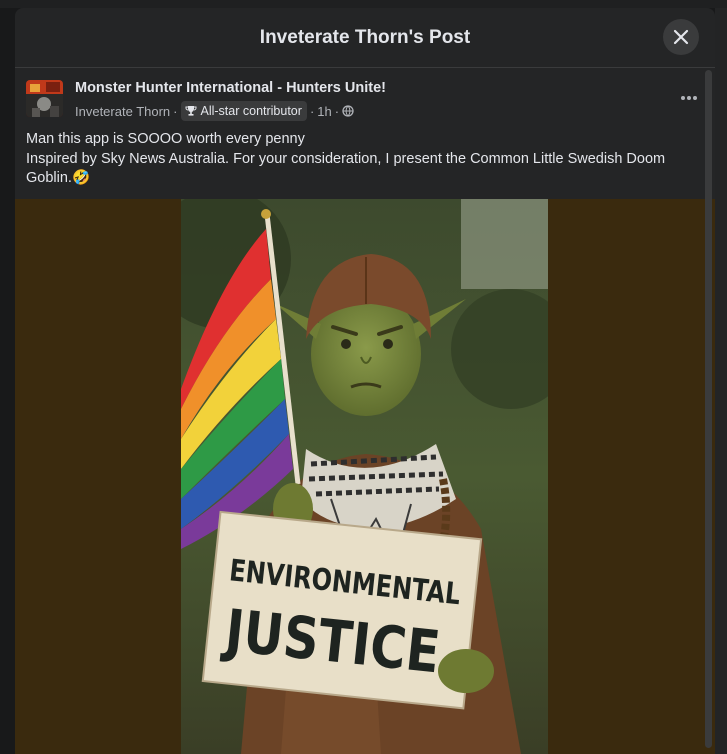 The width and height of the screenshot is (727, 754). Describe the element at coordinates (44, 98) in the screenshot. I see `group-avatar` at that location.